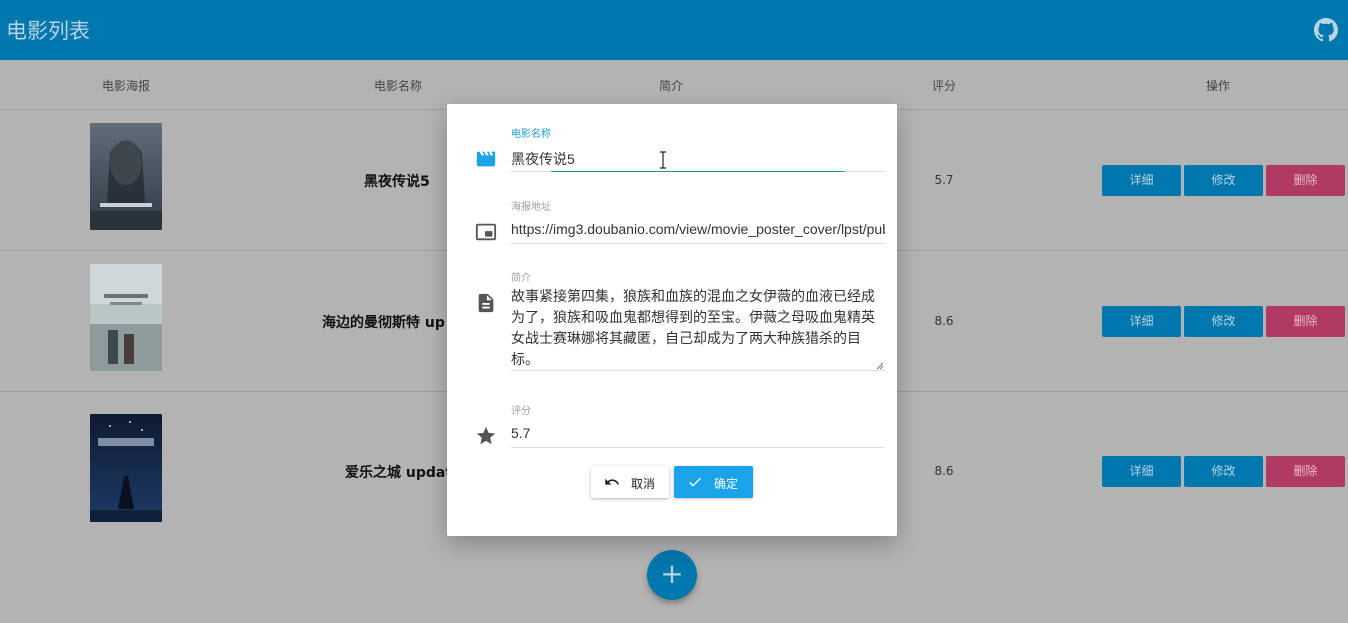  I want to click on movie-name: 海边的曼彻斯特 up, so click(383, 323).